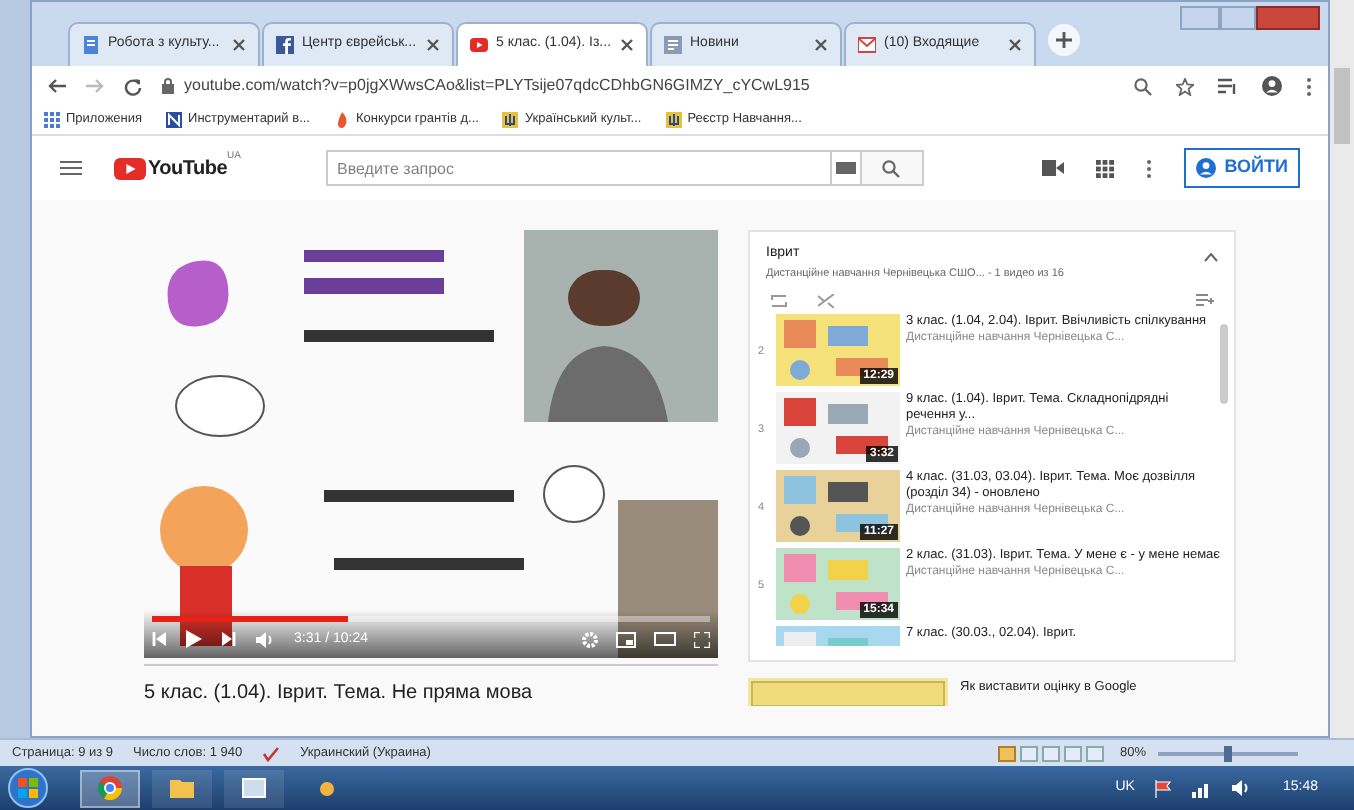  Describe the element at coordinates (626, 639) in the screenshot. I see `miniplayer-icon` at that location.